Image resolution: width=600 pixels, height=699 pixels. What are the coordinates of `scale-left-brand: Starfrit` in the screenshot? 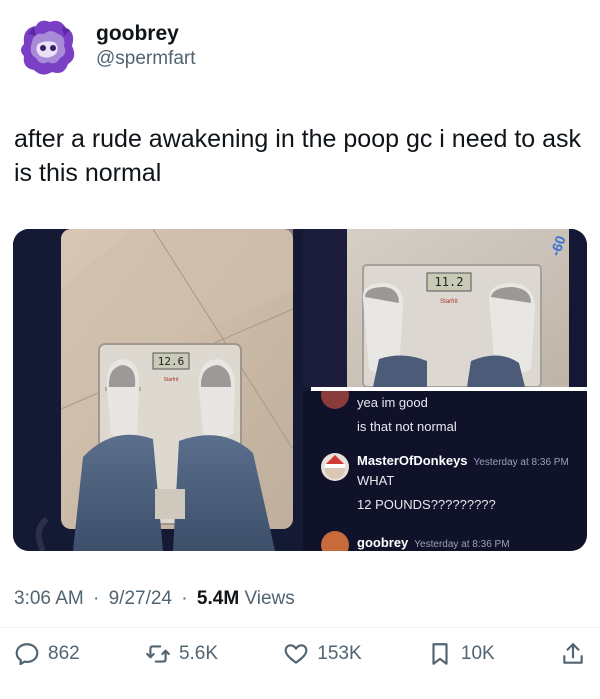 It's located at (171, 380).